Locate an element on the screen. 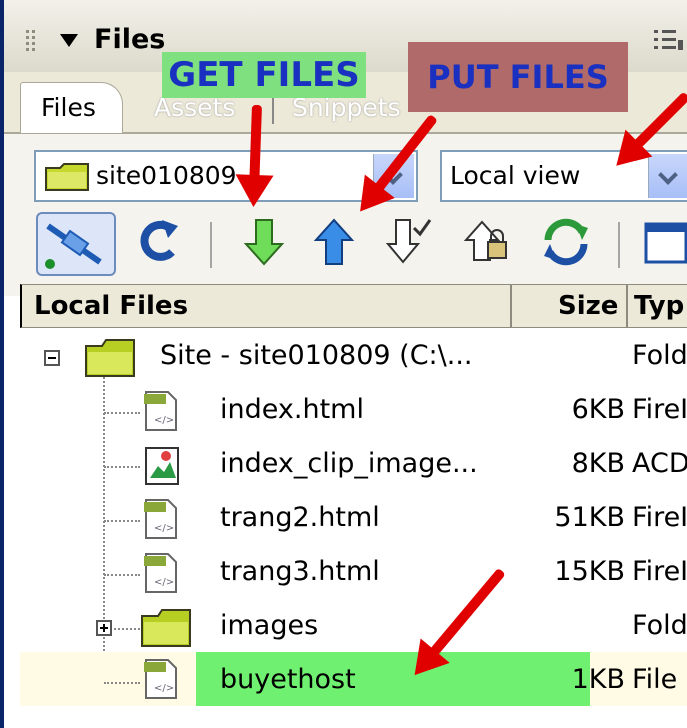 Image resolution: width=687 pixels, height=728 pixels. site-select-value: site010809 is located at coordinates (166, 175).